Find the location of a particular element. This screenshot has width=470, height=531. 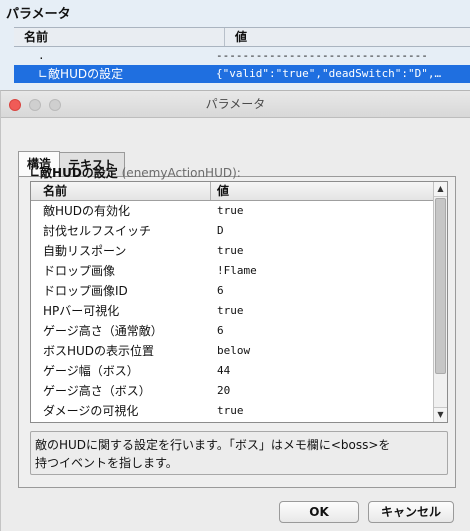

scroll-up-icon: ▲ is located at coordinates (440, 189).